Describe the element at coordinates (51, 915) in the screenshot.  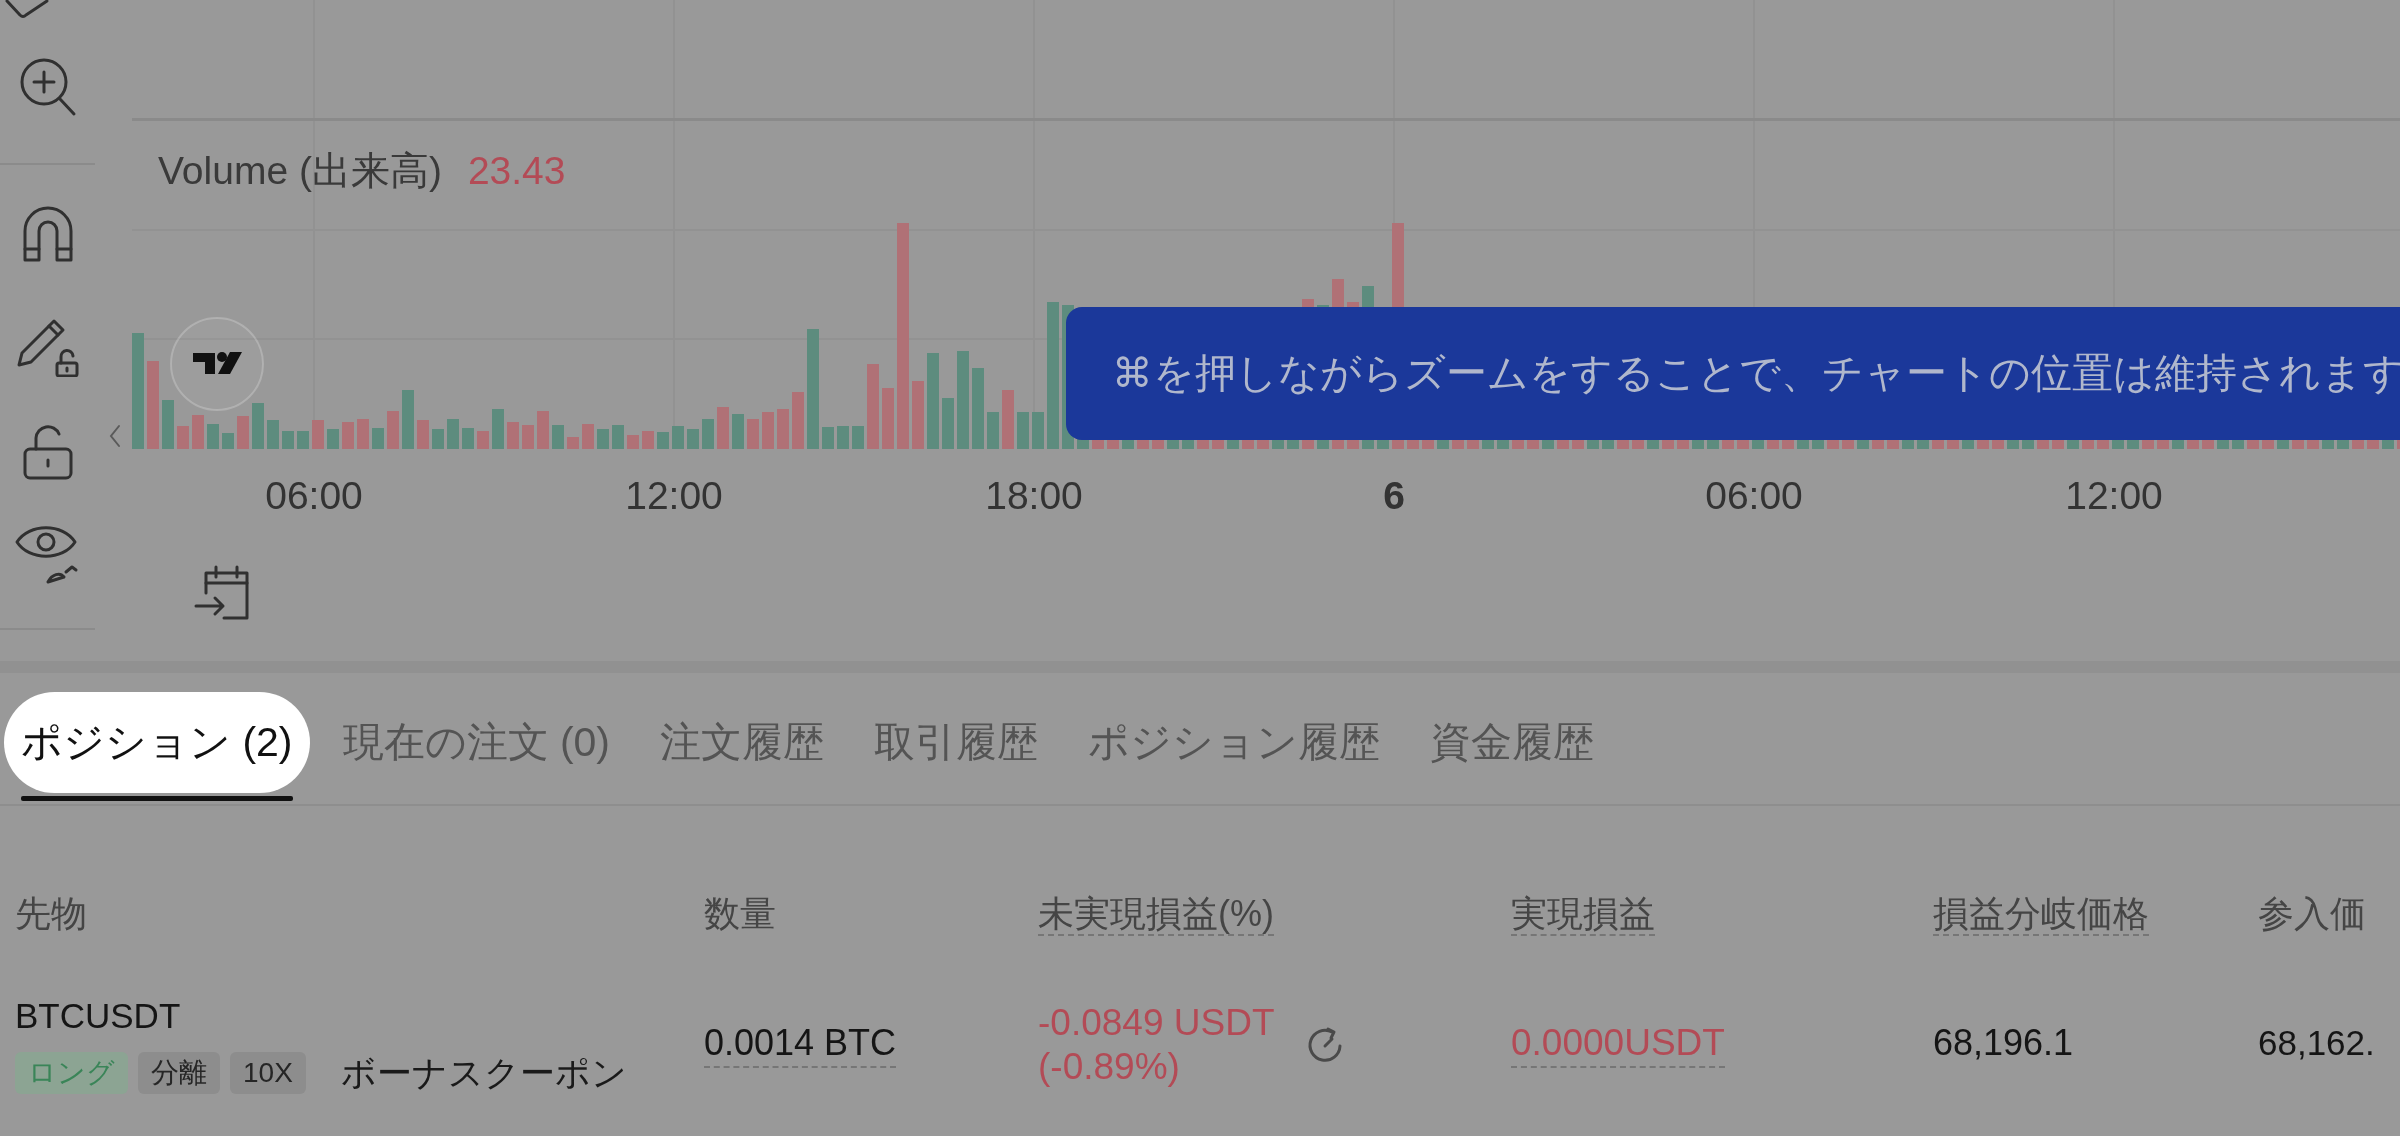
I see `column-header: 先物` at that location.